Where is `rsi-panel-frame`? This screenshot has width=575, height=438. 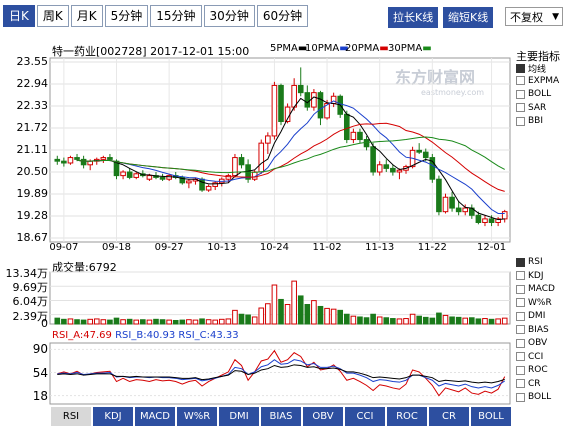
rsi-panel-frame is located at coordinates (280, 373).